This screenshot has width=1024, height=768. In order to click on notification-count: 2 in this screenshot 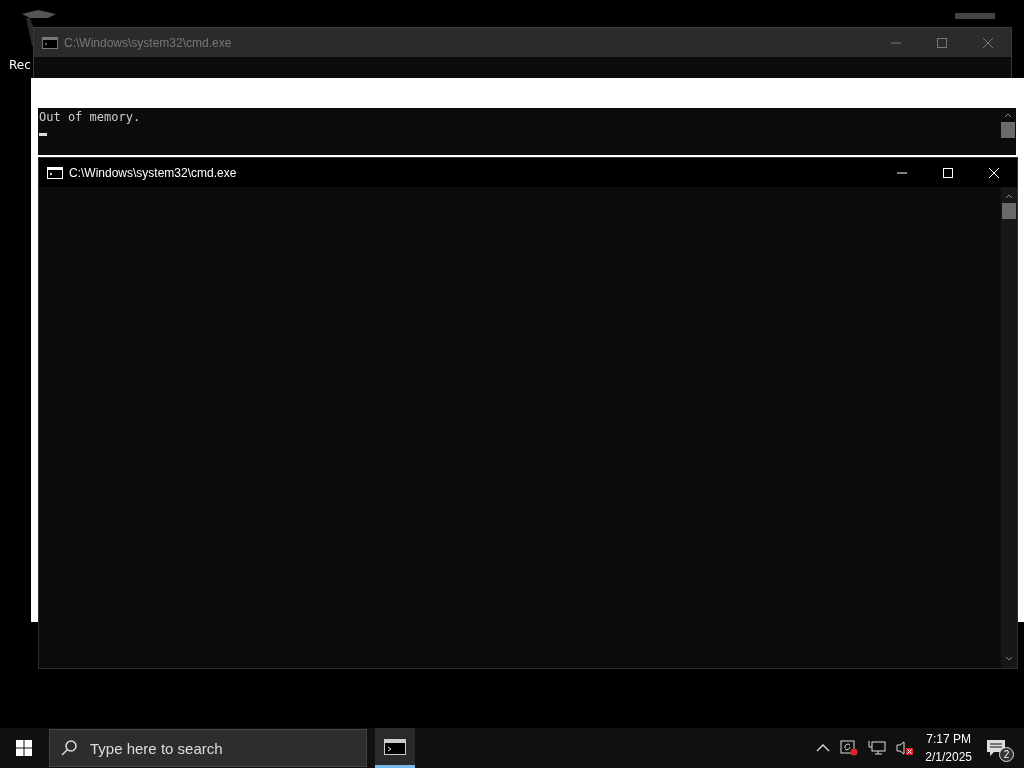, I will do `click(1006, 754)`.